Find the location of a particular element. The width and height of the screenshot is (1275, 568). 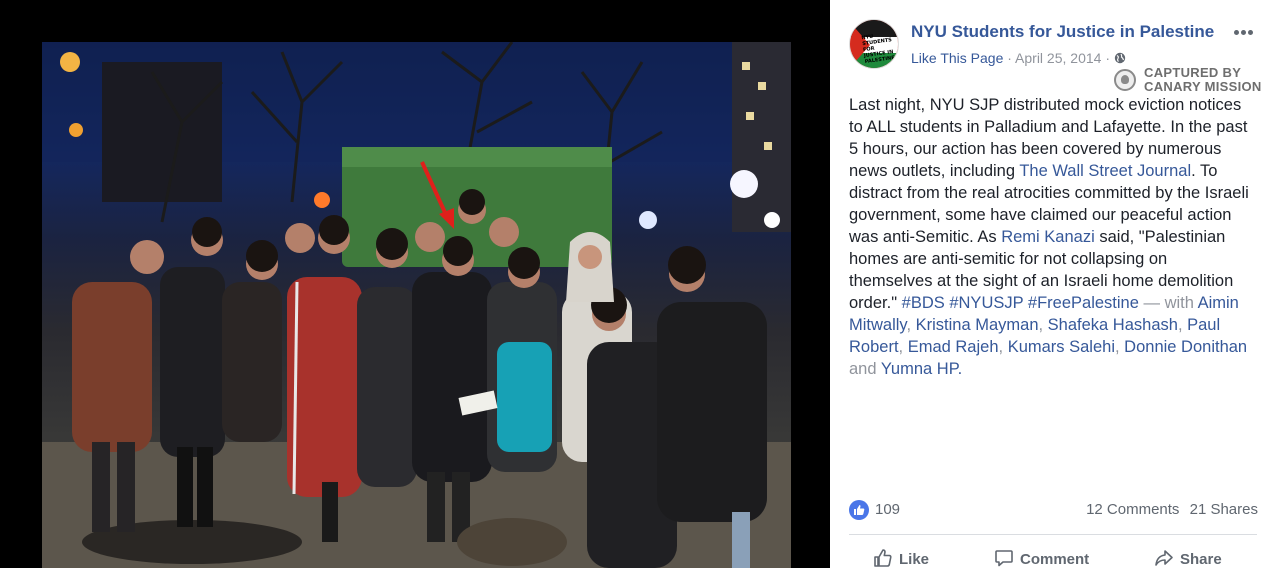

hashtag-link: #FreePalestine is located at coordinates (1083, 303).